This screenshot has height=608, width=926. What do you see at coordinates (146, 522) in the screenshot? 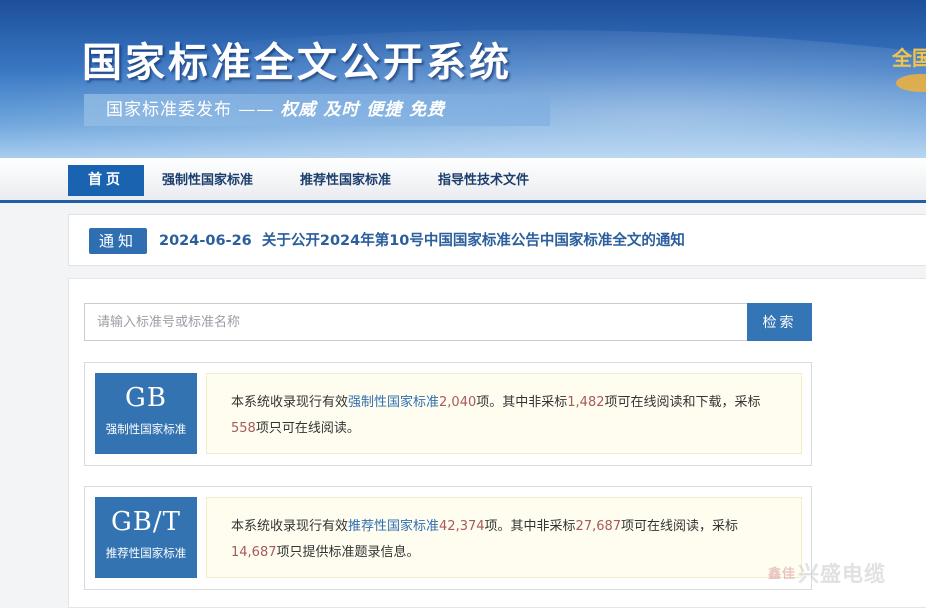
I see `card-code: GB/T` at bounding box center [146, 522].